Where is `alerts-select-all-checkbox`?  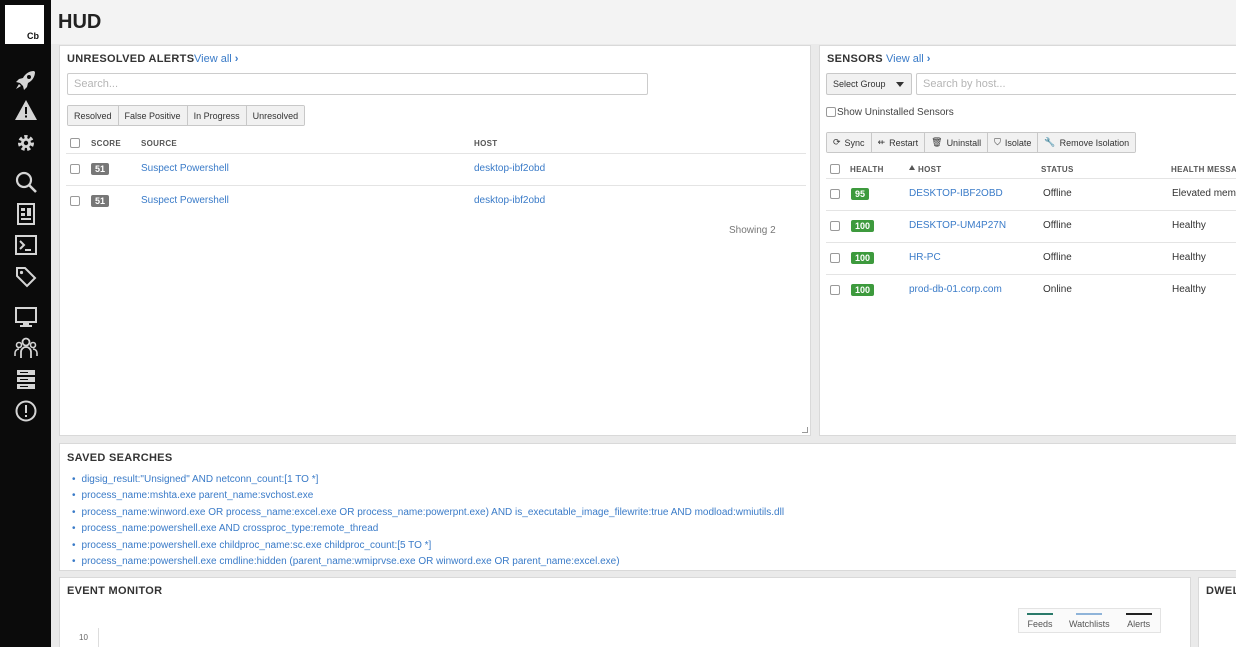 alerts-select-all-checkbox is located at coordinates (75, 143).